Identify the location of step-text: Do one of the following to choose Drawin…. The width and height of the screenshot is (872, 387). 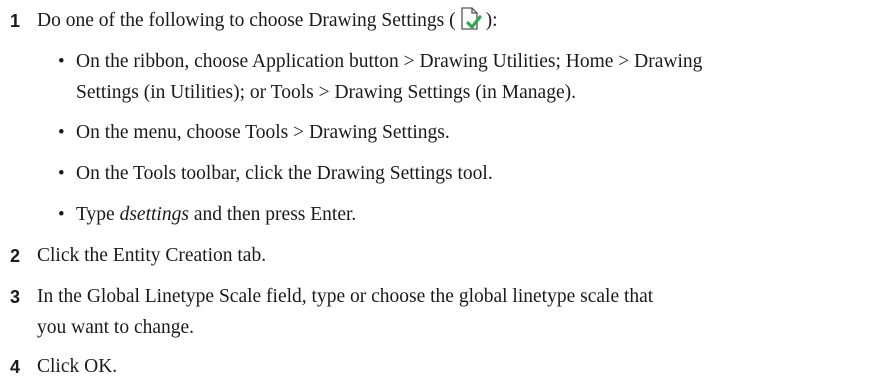
(449, 20).